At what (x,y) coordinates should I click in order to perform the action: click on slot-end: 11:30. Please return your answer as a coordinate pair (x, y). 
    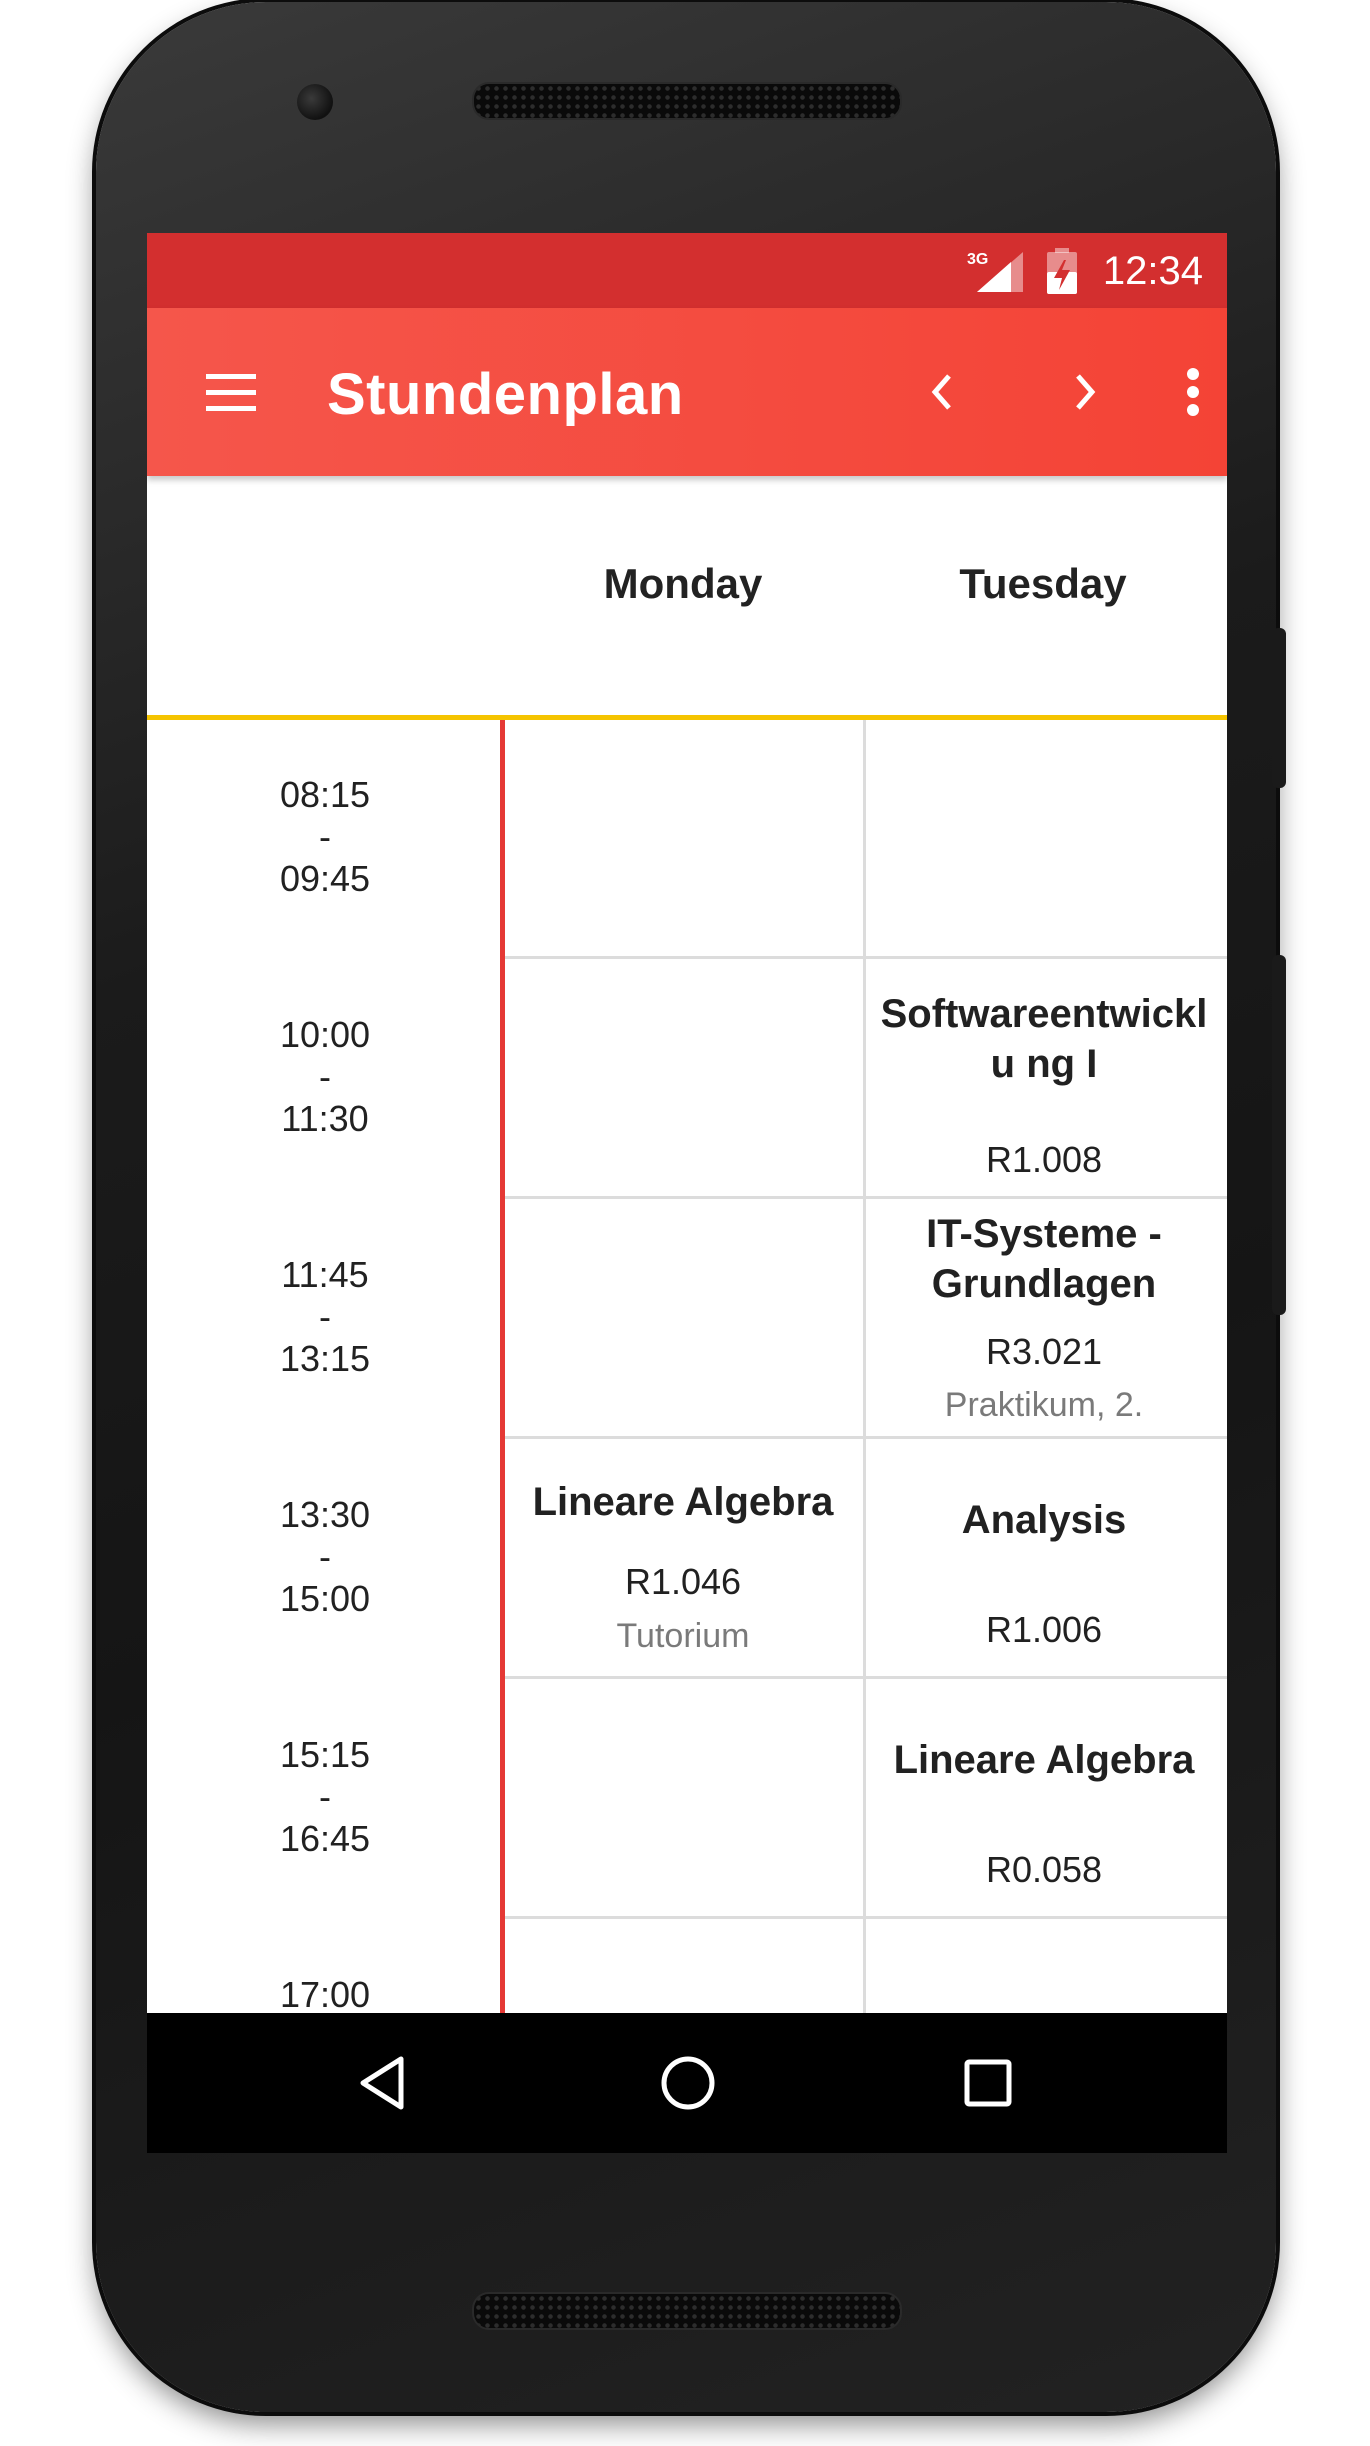
    Looking at the image, I should click on (325, 1118).